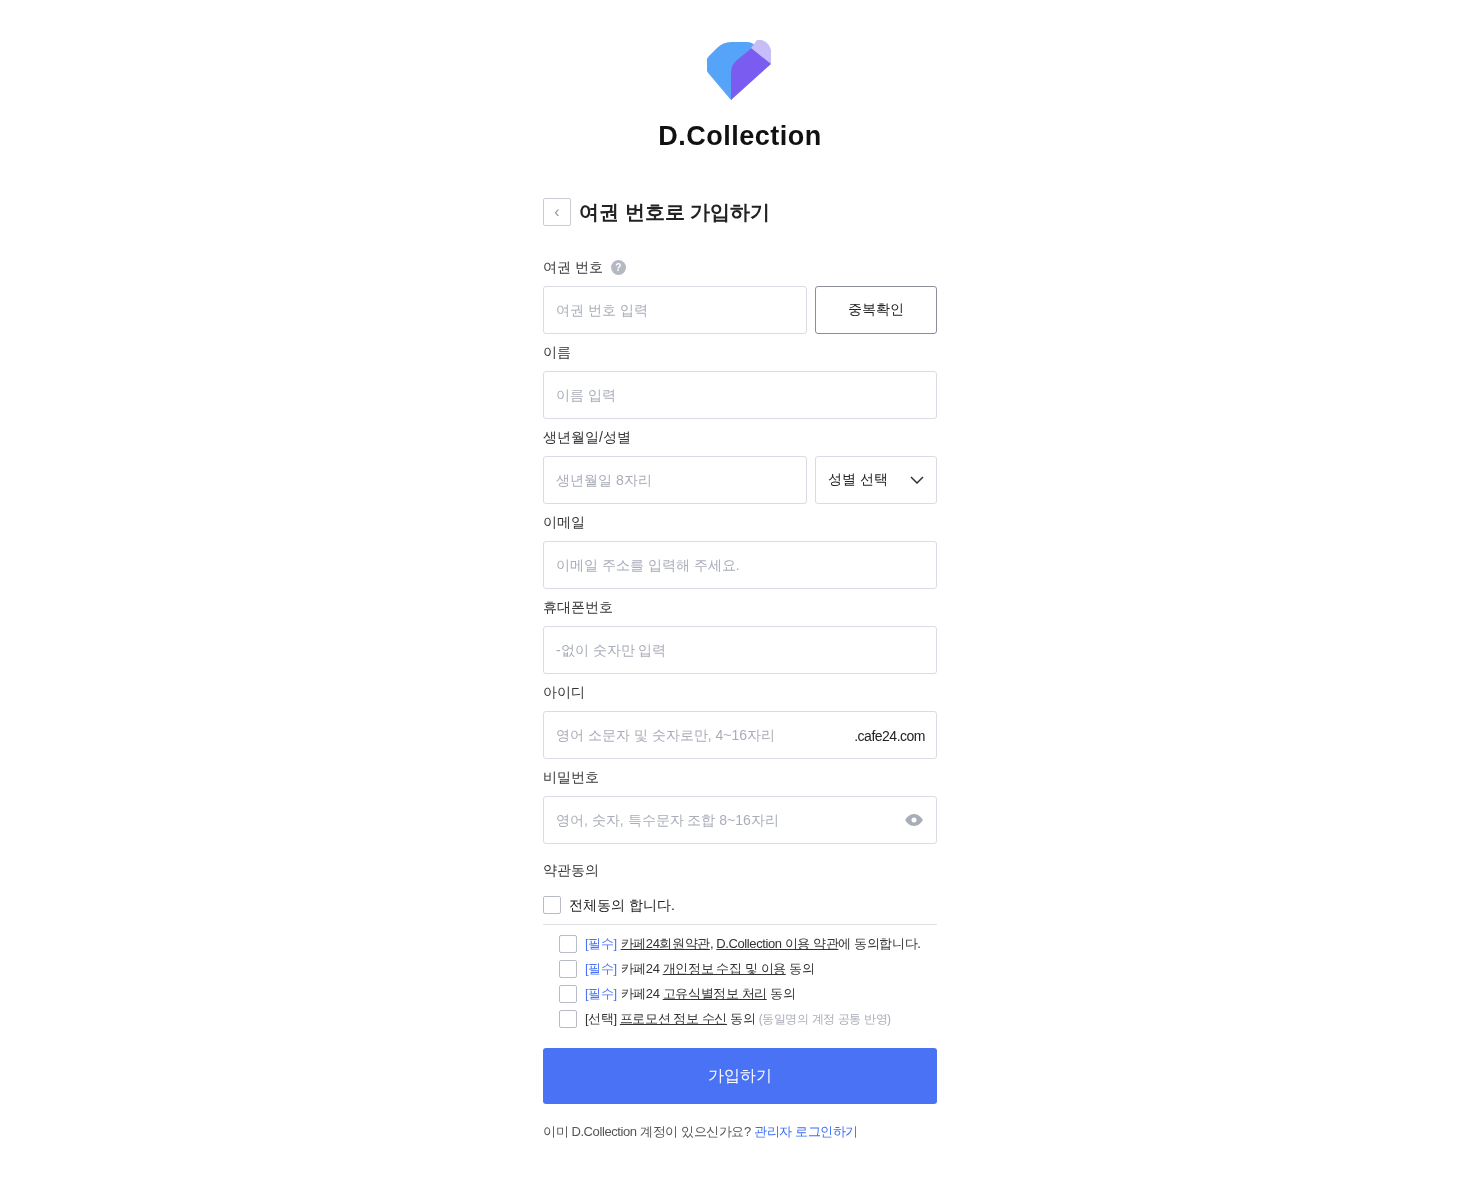  Describe the element at coordinates (573, 267) in the screenshot. I see `field-label: 여권 번호` at that location.